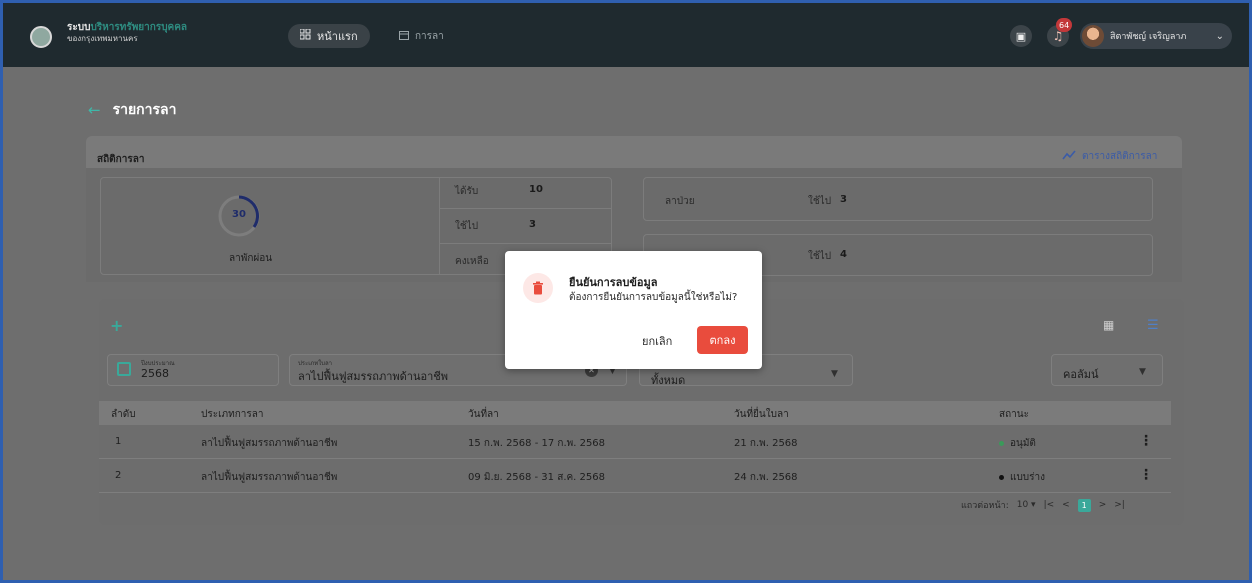 The image size is (1252, 583). Describe the element at coordinates (1021, 36) in the screenshot. I see `manual-book-icon: ▣` at that location.